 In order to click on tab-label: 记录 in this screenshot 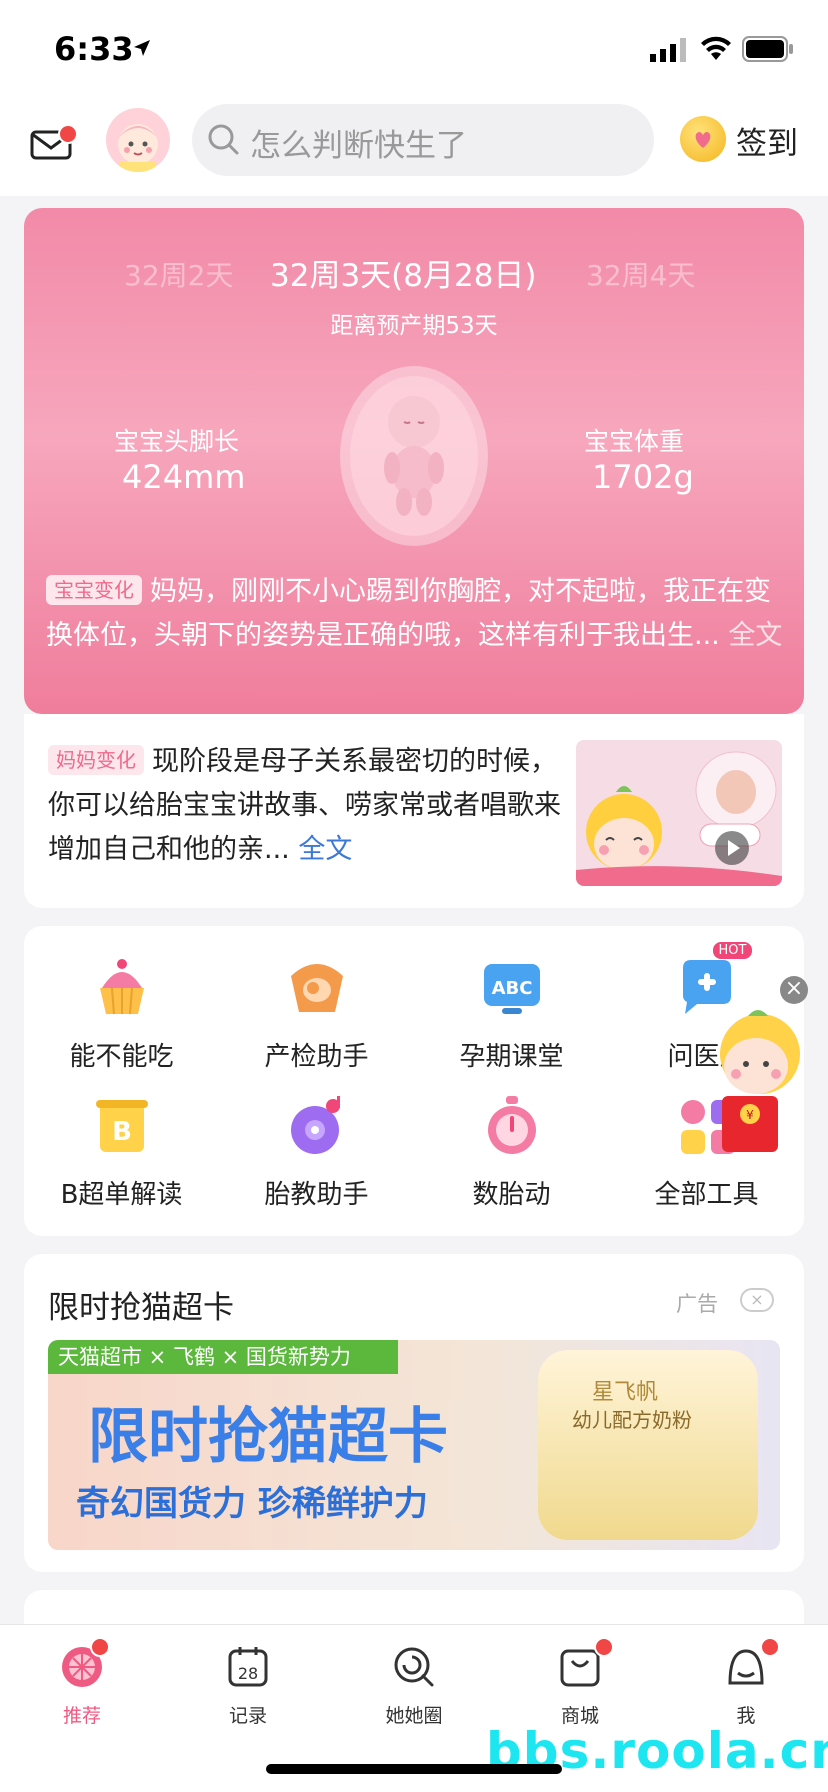, I will do `click(247, 1716)`.